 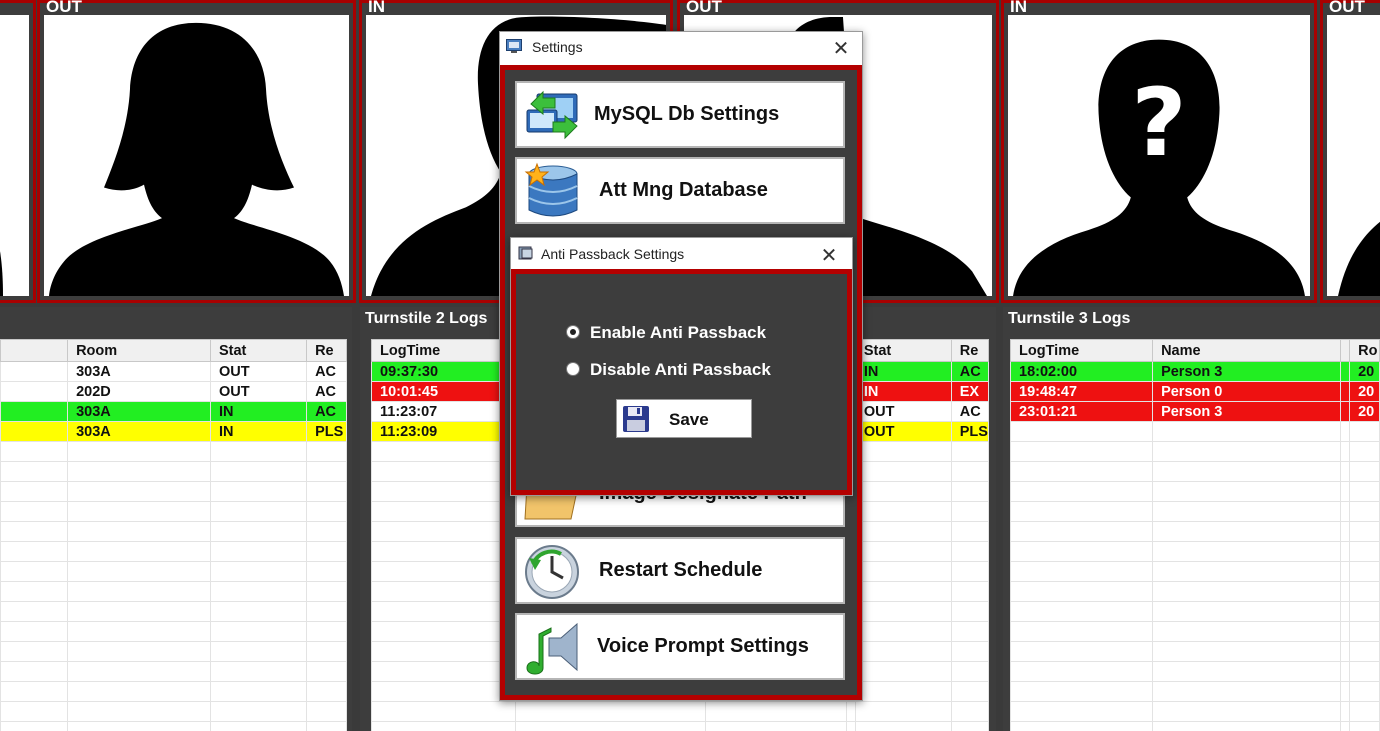 I want to click on table-row: 303A IN AC, so click(x=173, y=411).